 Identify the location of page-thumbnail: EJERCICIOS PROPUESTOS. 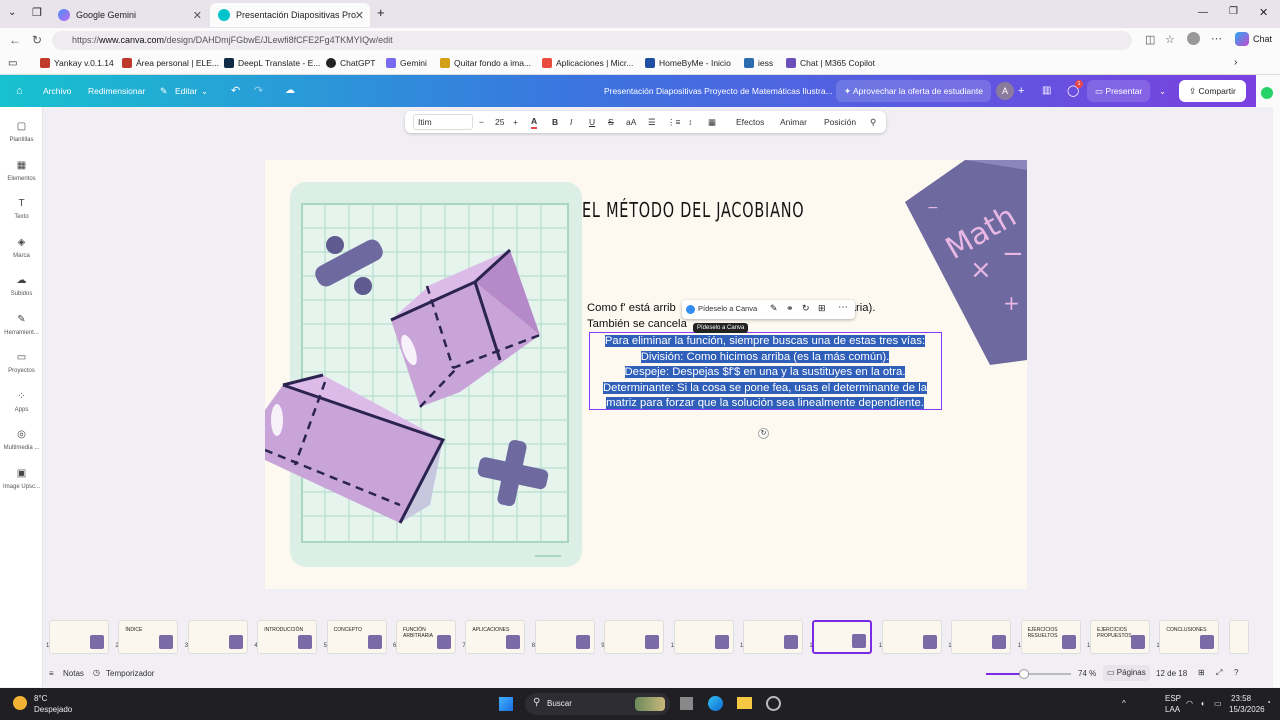
(1120, 637).